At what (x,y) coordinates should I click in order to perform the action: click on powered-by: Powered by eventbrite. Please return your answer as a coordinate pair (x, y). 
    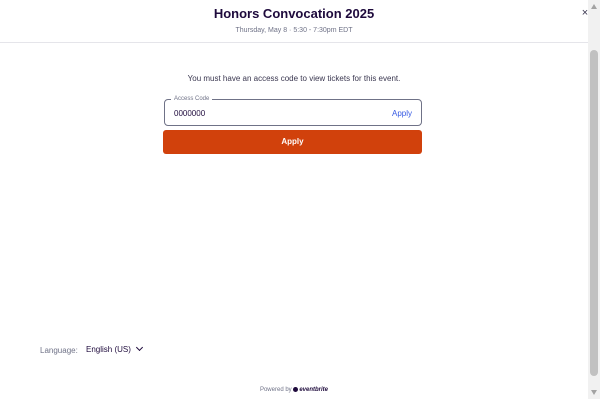
    Looking at the image, I should click on (294, 390).